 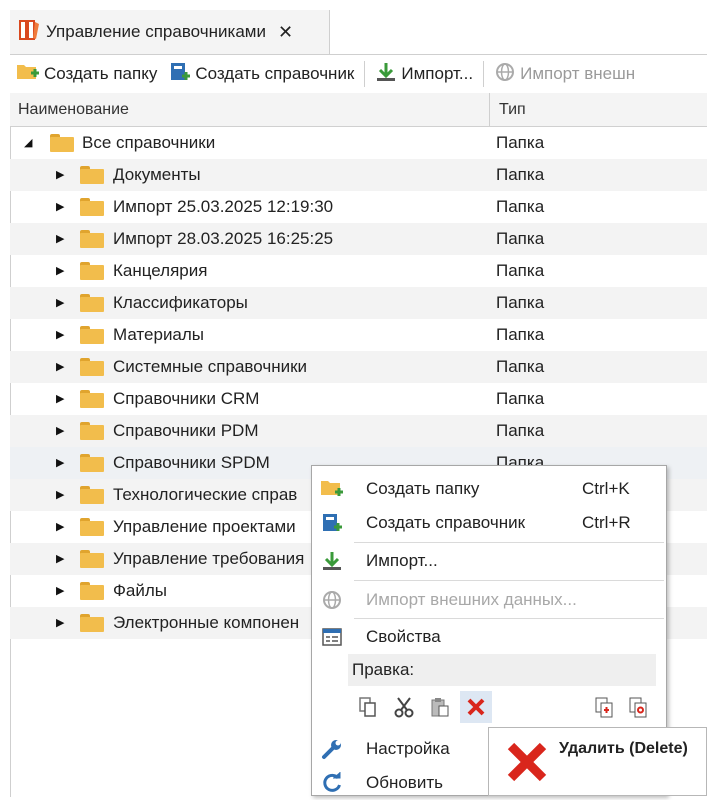 I want to click on cut-icon, so click(x=404, y=707).